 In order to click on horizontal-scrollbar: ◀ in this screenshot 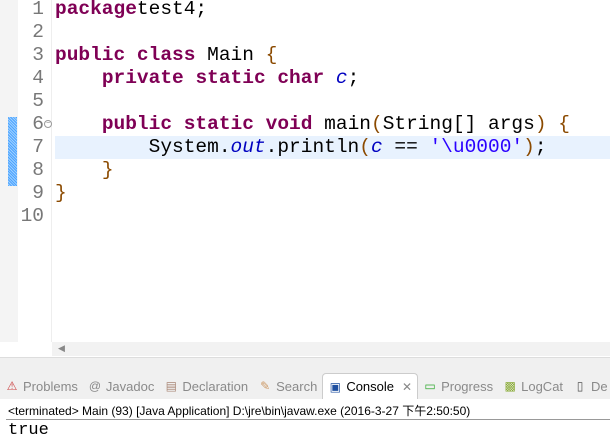, I will do `click(331, 349)`.